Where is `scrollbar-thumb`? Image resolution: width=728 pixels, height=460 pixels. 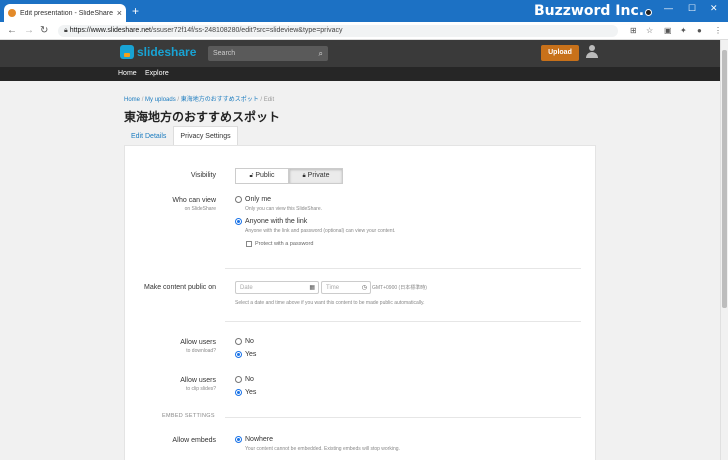
scrollbar-thumb is located at coordinates (724, 179).